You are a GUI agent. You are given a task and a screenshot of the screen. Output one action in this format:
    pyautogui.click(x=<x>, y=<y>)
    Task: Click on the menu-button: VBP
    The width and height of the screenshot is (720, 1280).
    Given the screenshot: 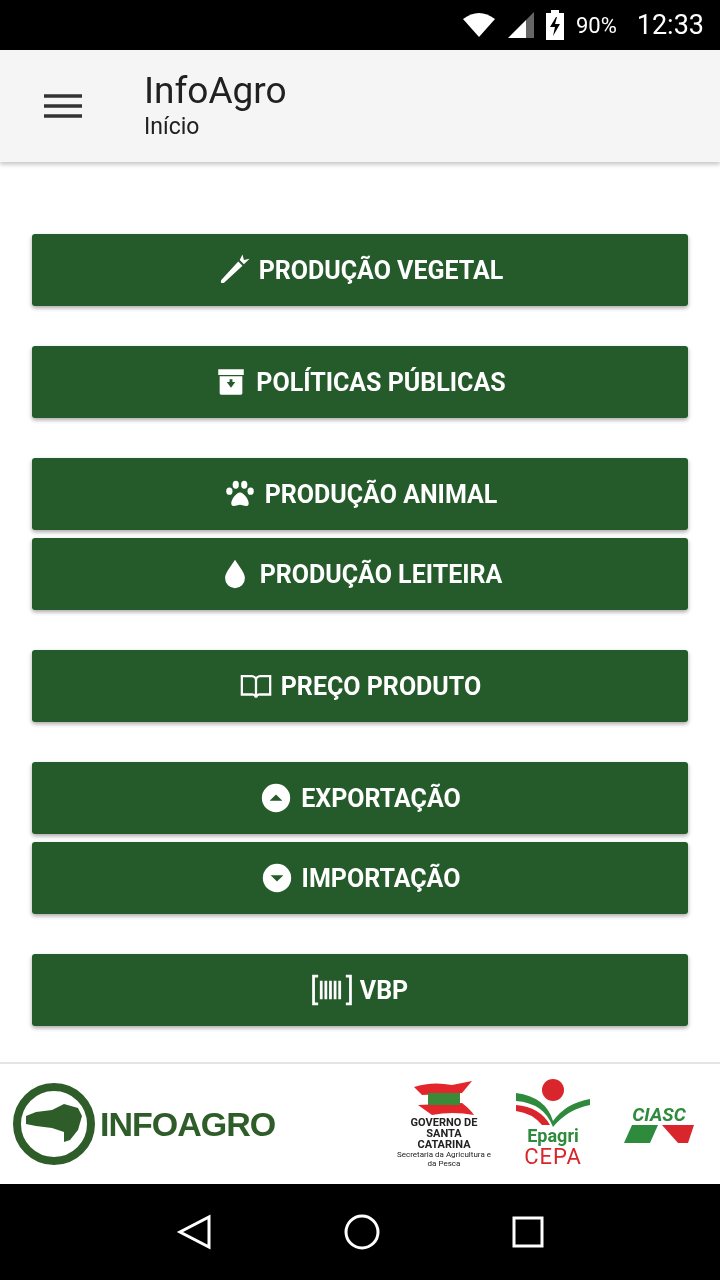 What is the action you would take?
    pyautogui.click(x=360, y=990)
    